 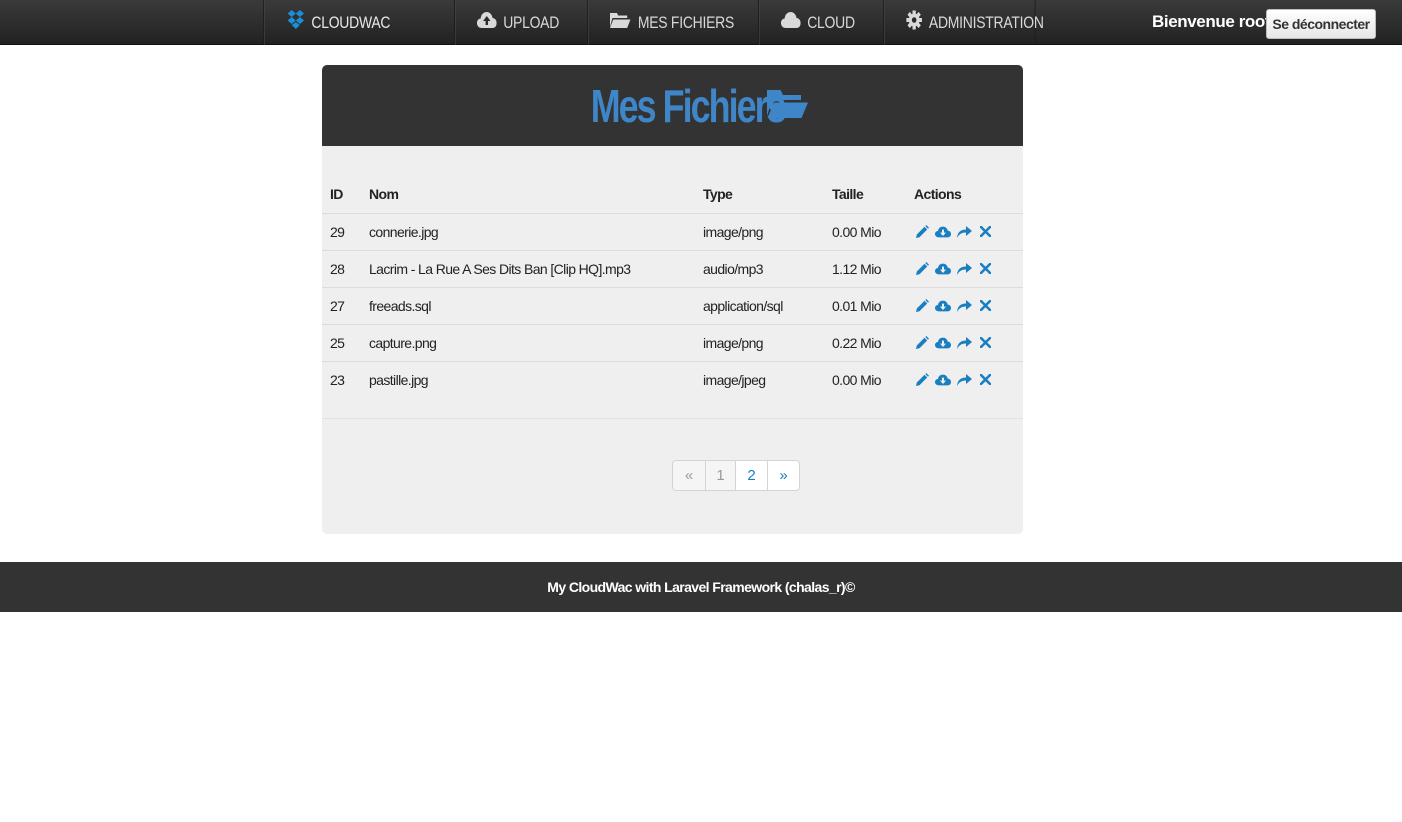 I want to click on column-header-taille: Taille, so click(x=873, y=195).